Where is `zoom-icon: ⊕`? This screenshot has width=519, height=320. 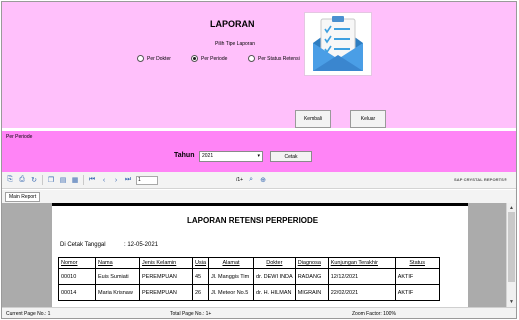
zoom-icon: ⊕ is located at coordinates (263, 180).